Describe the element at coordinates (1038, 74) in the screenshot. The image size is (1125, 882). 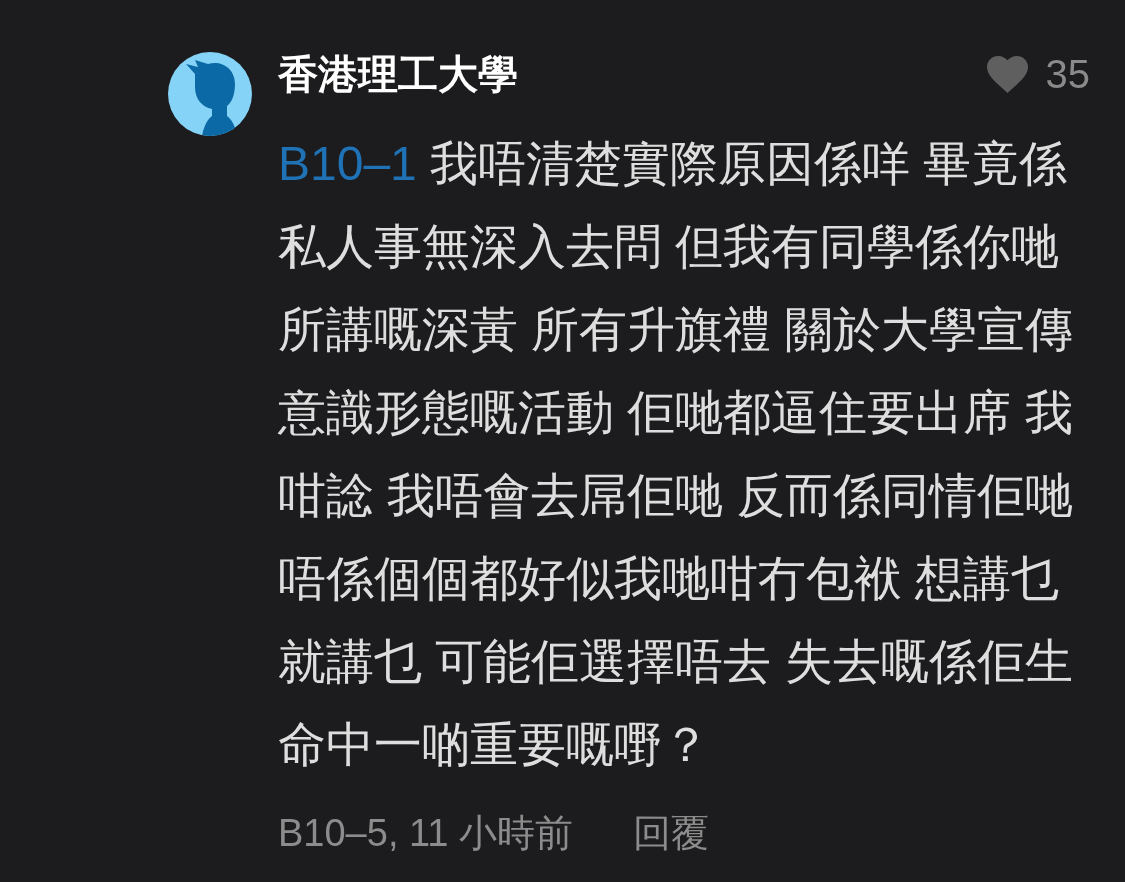
I see `like-button: 35` at that location.